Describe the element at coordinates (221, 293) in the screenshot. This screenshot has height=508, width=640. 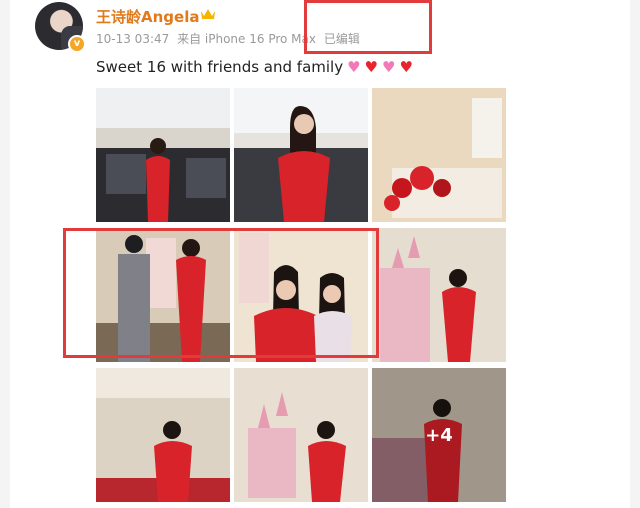
I see `annotation-box-photos` at that location.